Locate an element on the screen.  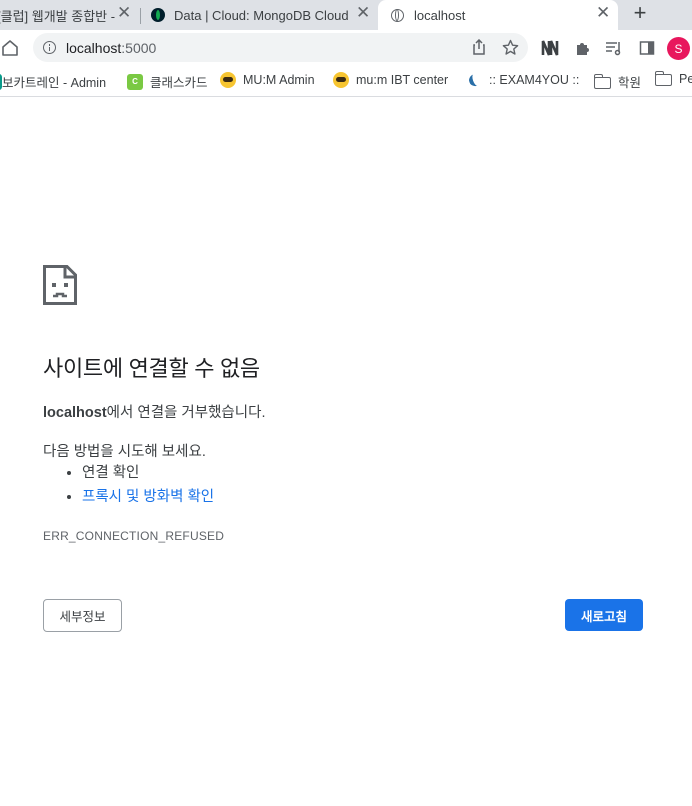
bookmark-exam4you: :: EXAM4YOU :: is located at coordinates (522, 80).